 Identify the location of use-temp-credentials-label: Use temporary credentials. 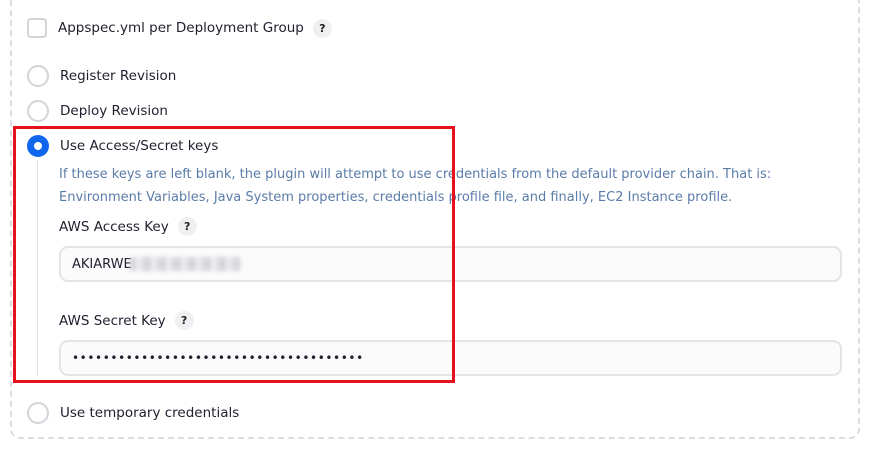
(150, 413).